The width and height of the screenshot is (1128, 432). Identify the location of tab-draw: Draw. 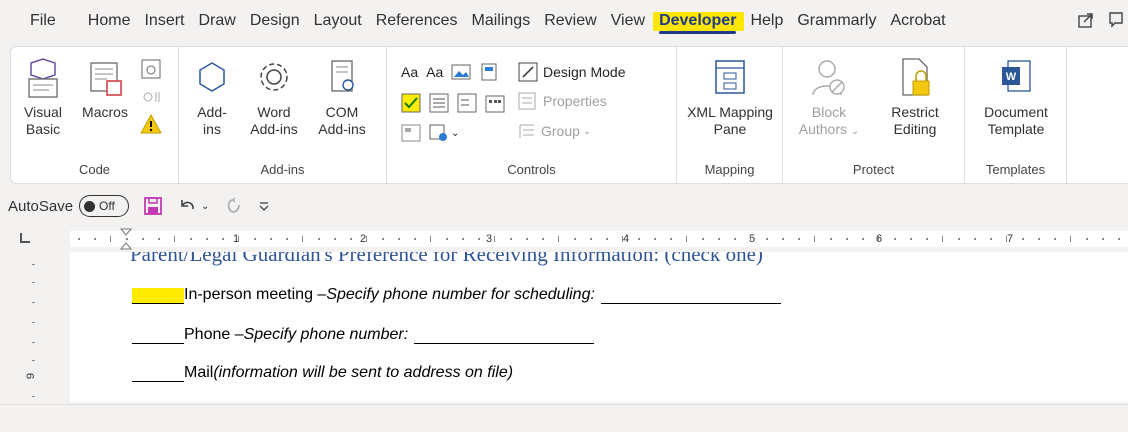
(216, 21).